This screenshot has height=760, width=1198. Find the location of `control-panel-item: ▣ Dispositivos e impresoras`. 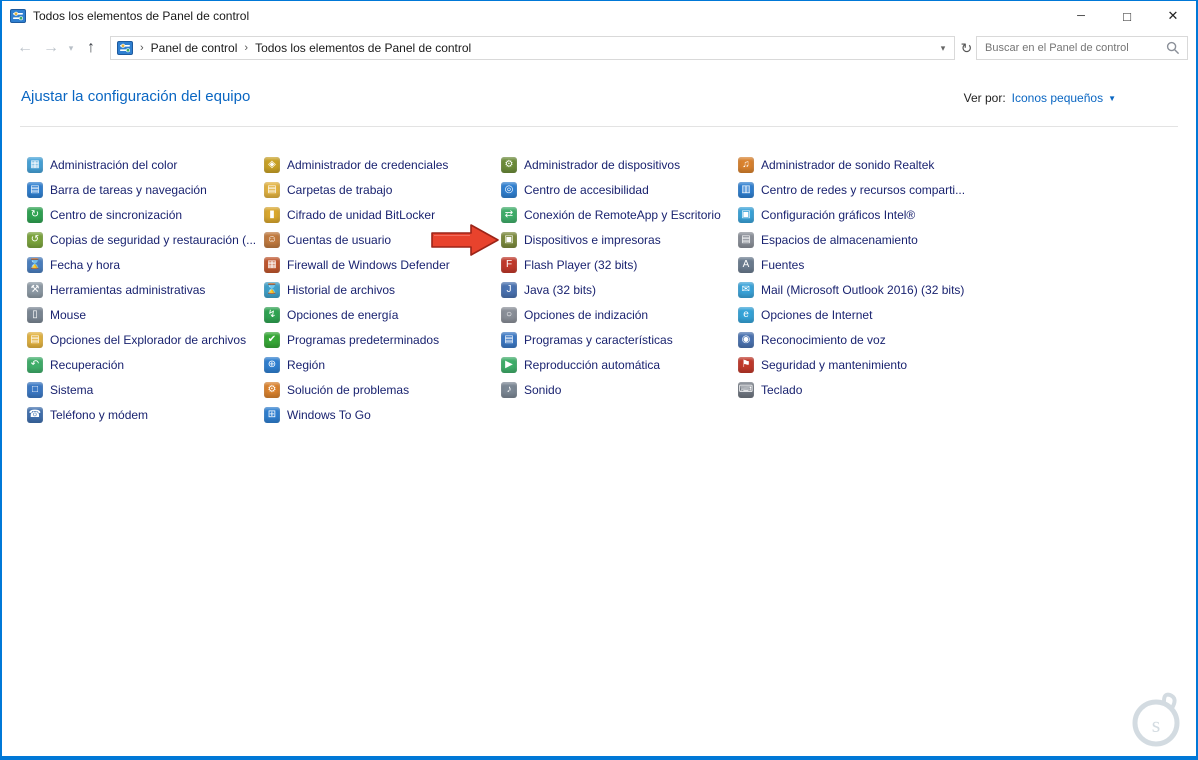

control-panel-item: ▣ Dispositivos e impresoras is located at coordinates (619, 239).